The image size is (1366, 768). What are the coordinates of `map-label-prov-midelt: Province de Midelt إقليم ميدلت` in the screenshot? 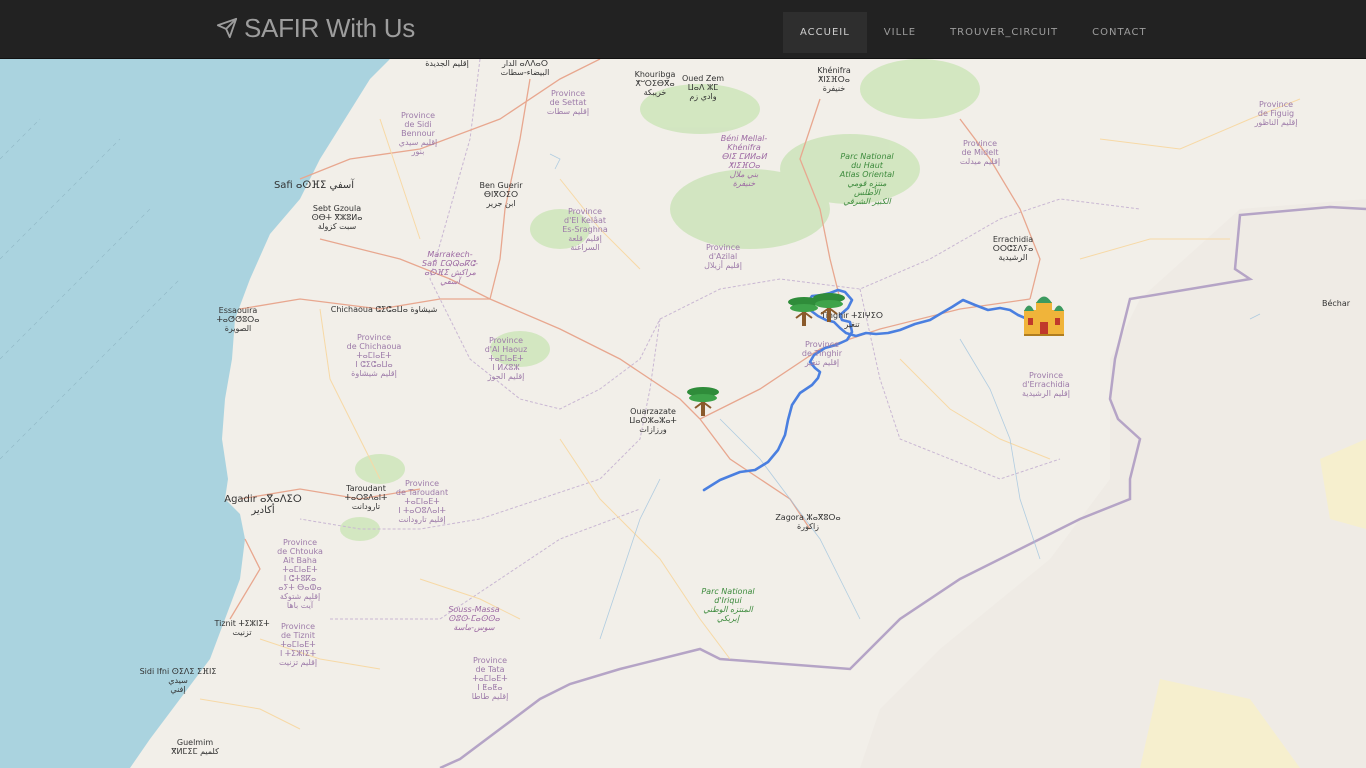 It's located at (980, 152).